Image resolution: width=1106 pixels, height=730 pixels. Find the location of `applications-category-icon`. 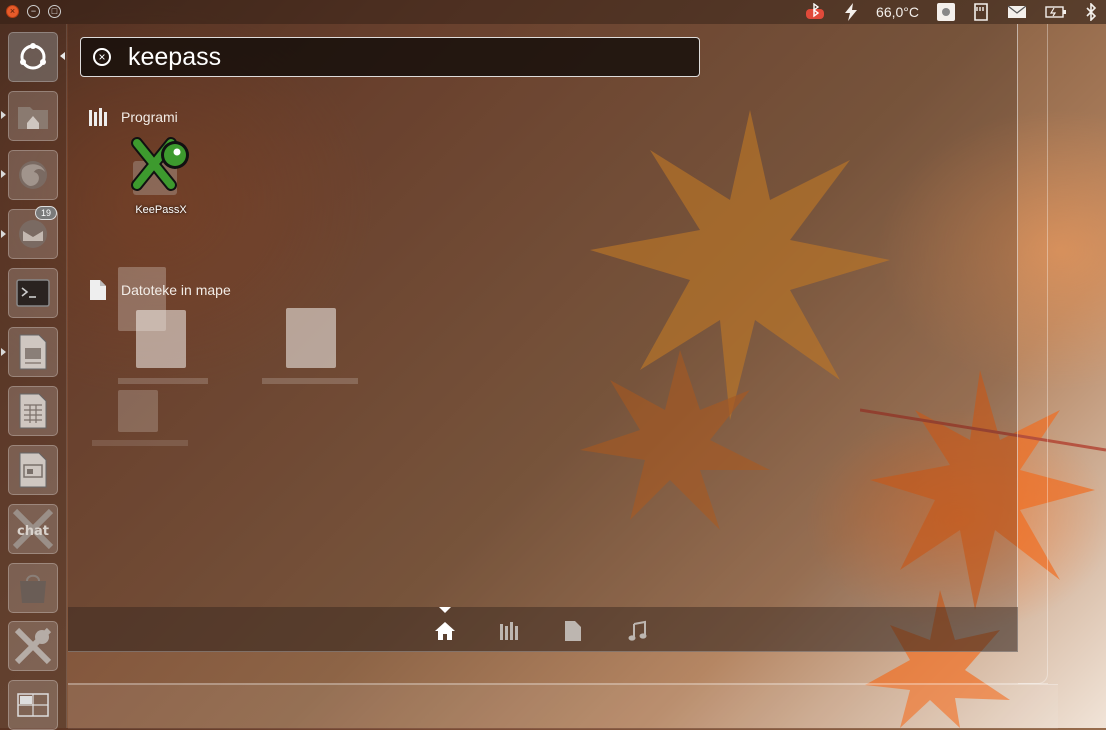

applications-category-icon is located at coordinates (98, 117).